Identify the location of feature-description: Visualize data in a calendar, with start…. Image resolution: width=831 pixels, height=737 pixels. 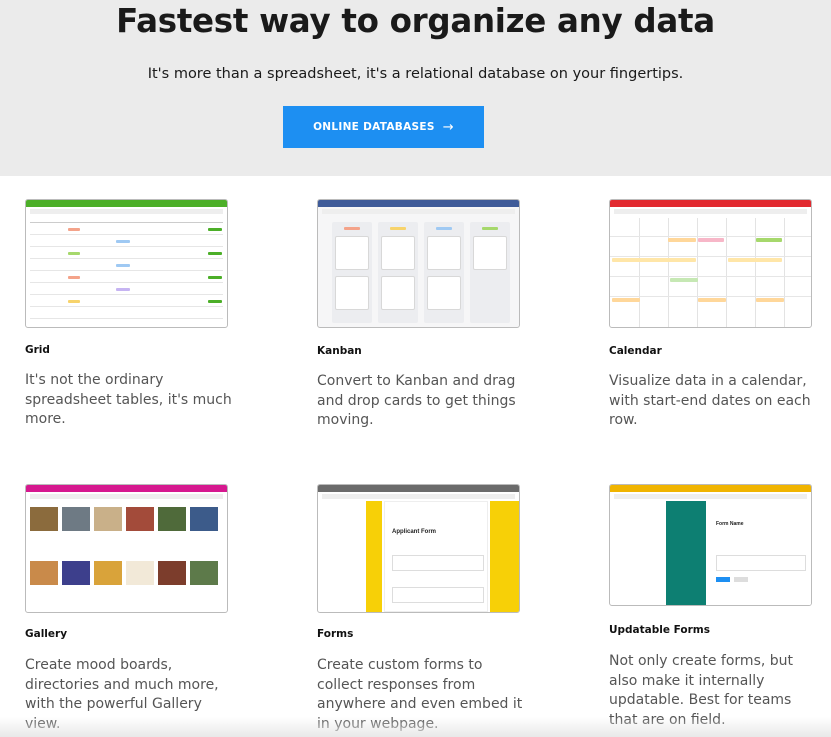
(710, 401).